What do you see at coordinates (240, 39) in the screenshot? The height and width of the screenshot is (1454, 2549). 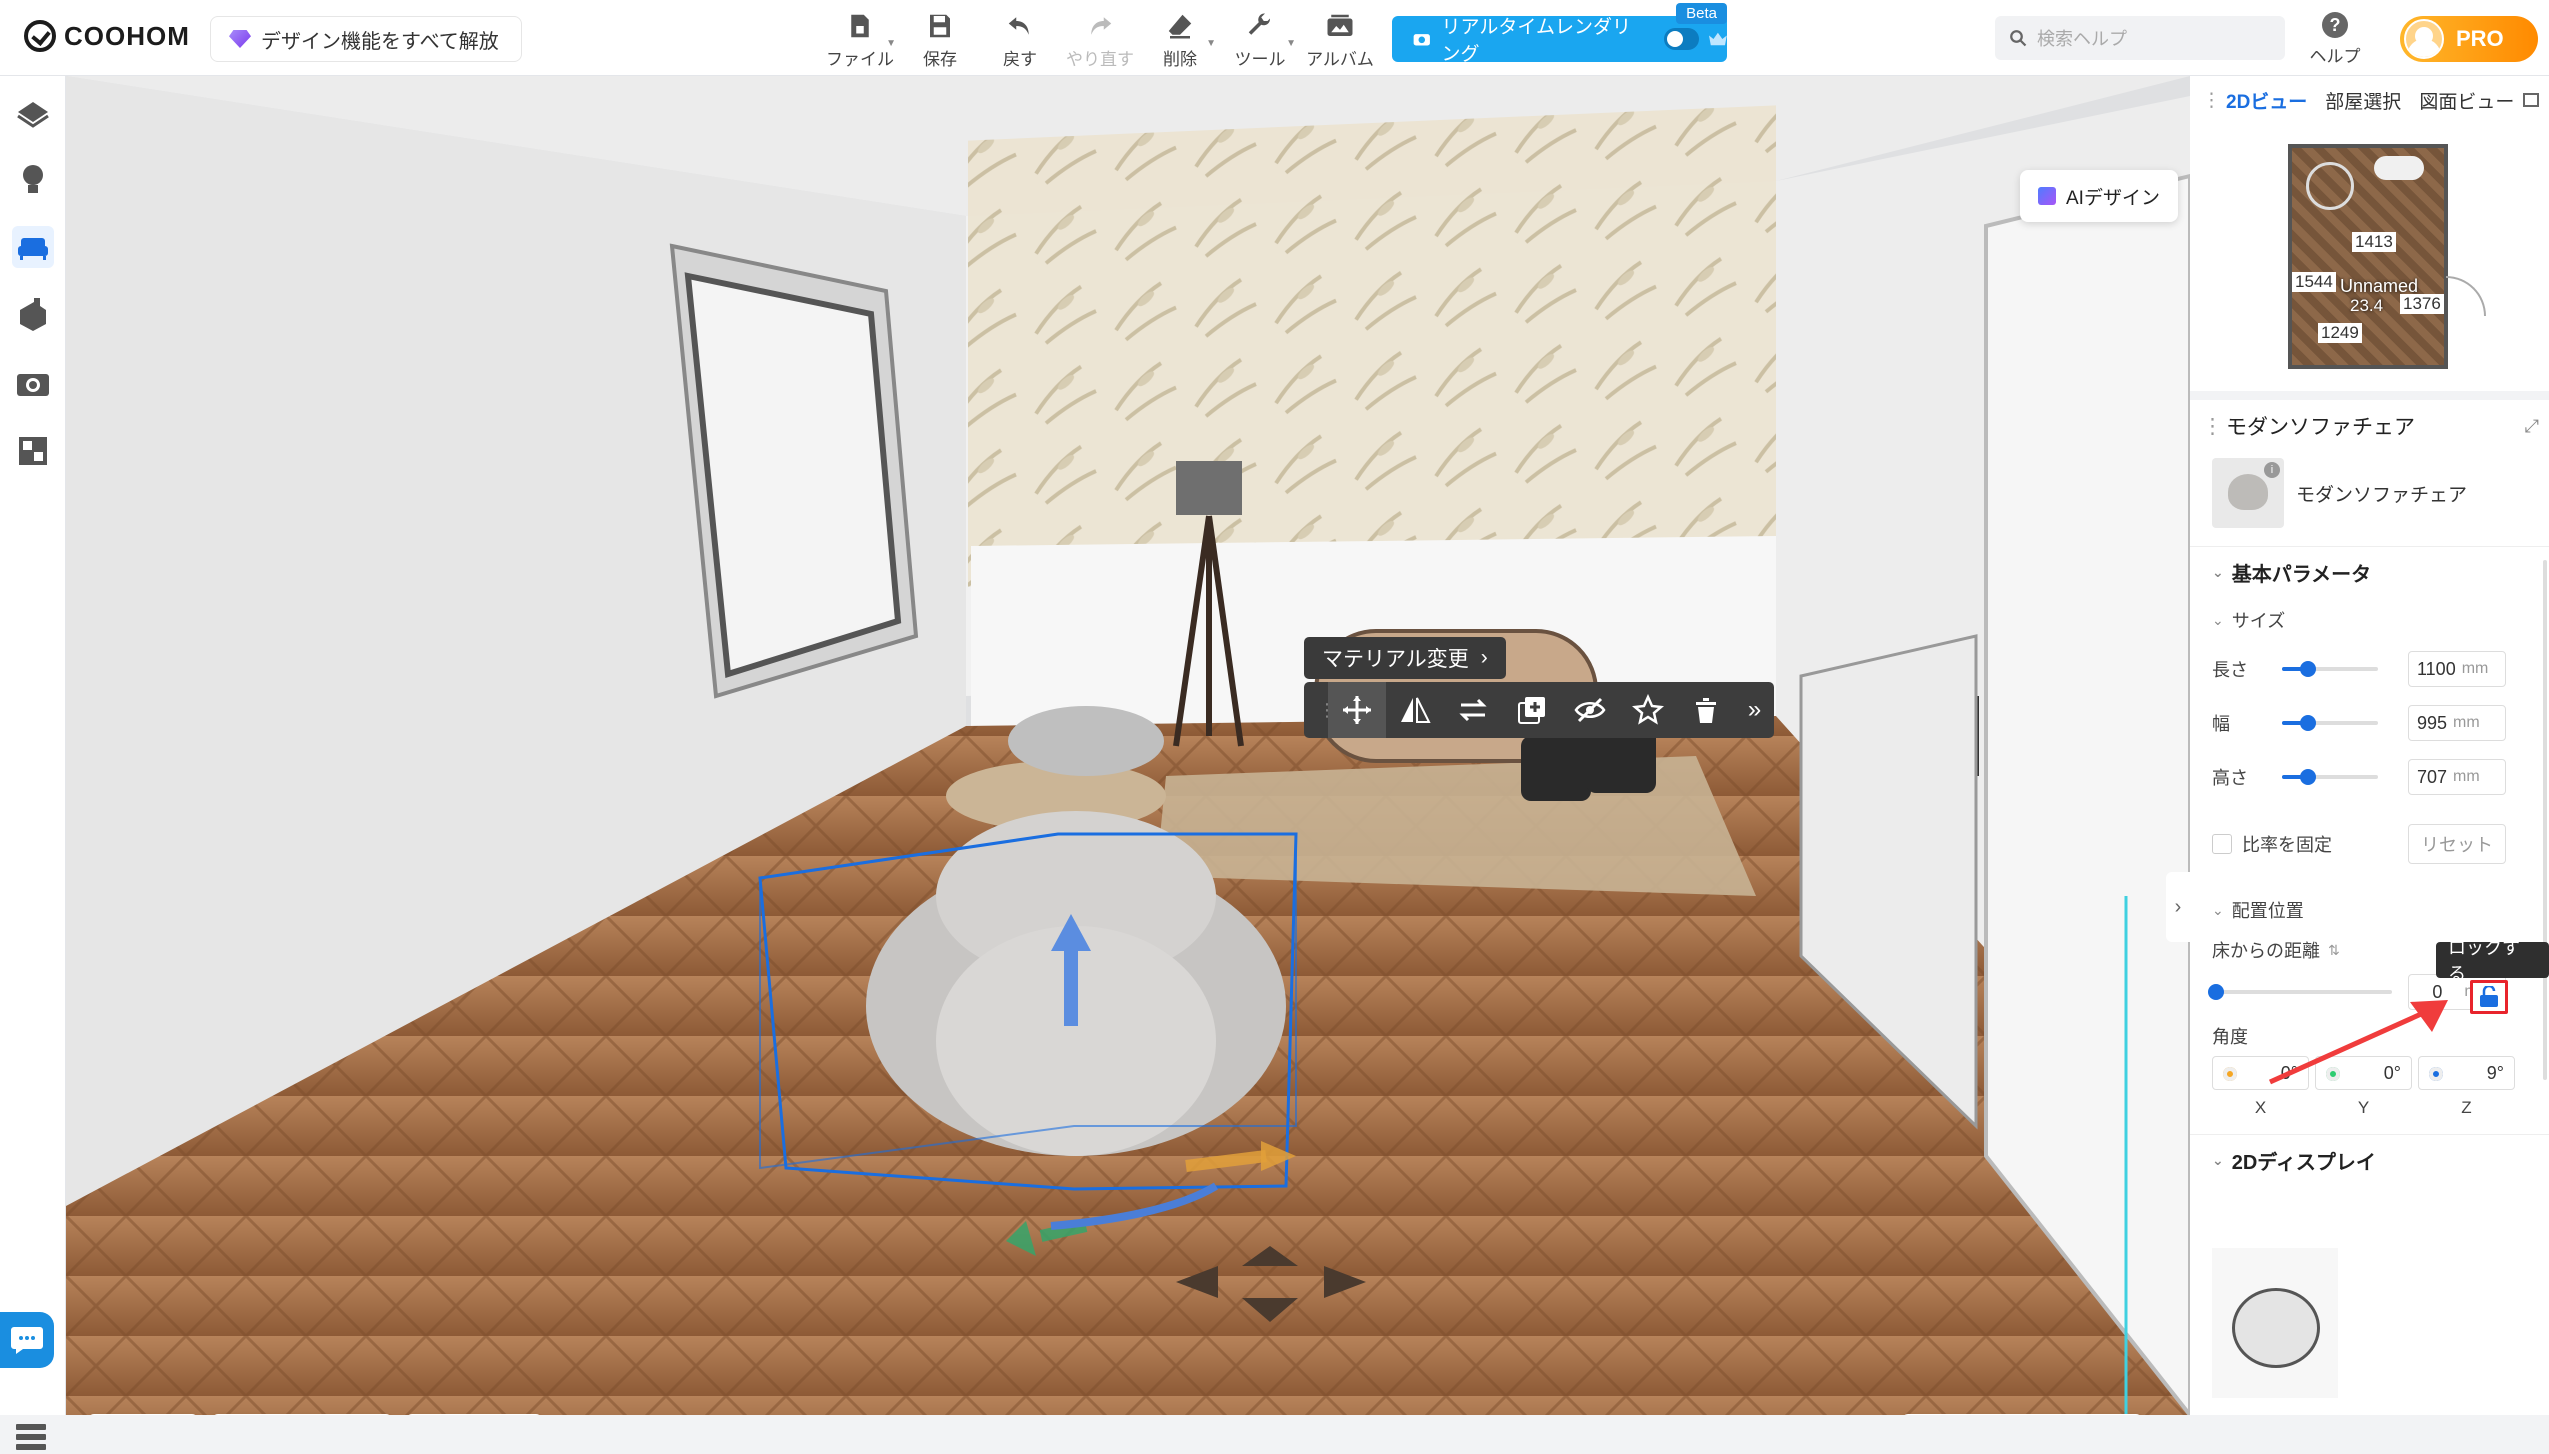 I see `diamond-icon` at bounding box center [240, 39].